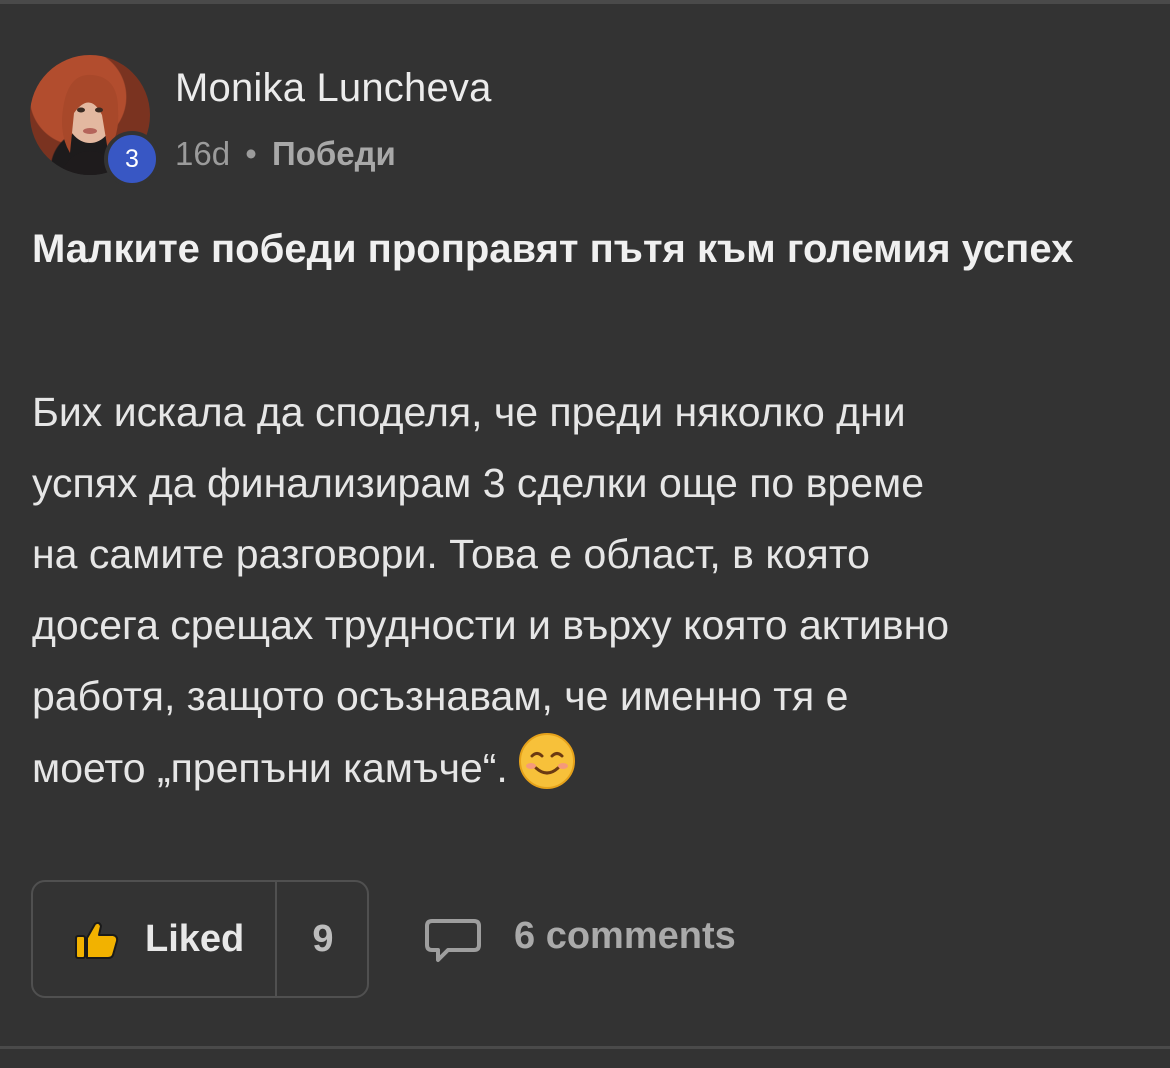 The image size is (1170, 1068). What do you see at coordinates (203, 153) in the screenshot?
I see `time-ago: 16d` at bounding box center [203, 153].